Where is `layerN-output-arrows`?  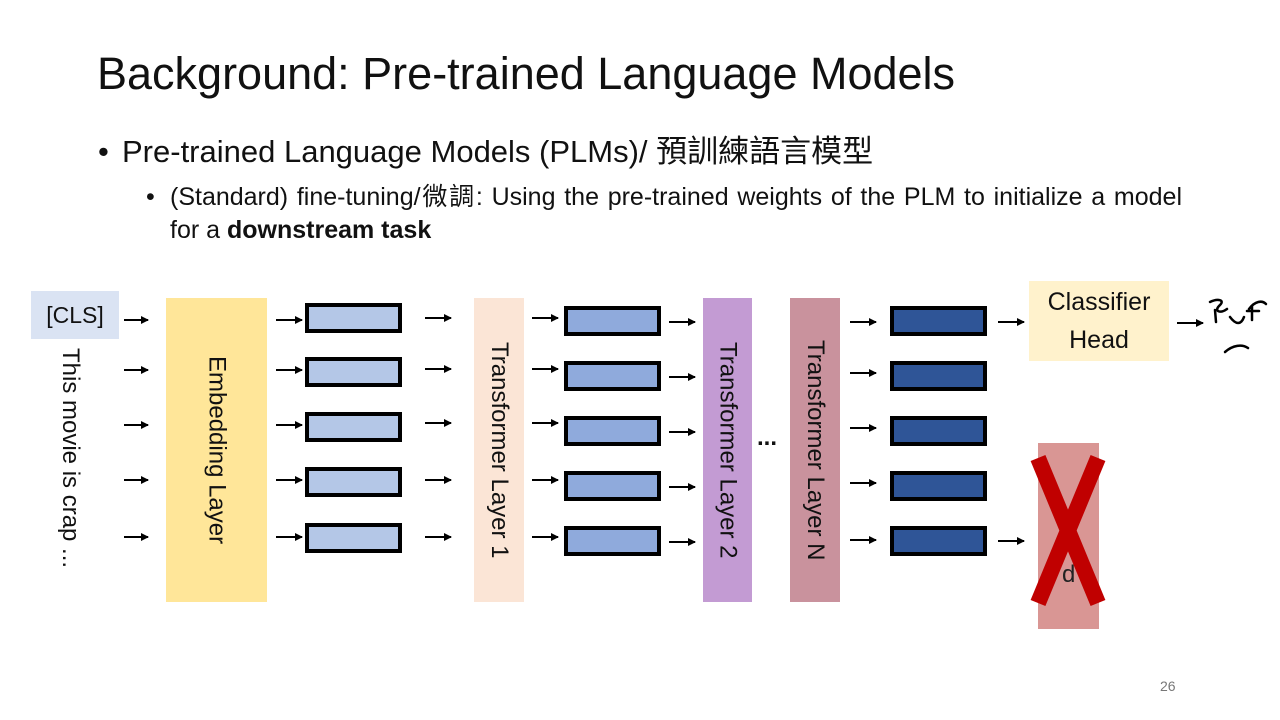 layerN-output-arrows is located at coordinates (863, 431).